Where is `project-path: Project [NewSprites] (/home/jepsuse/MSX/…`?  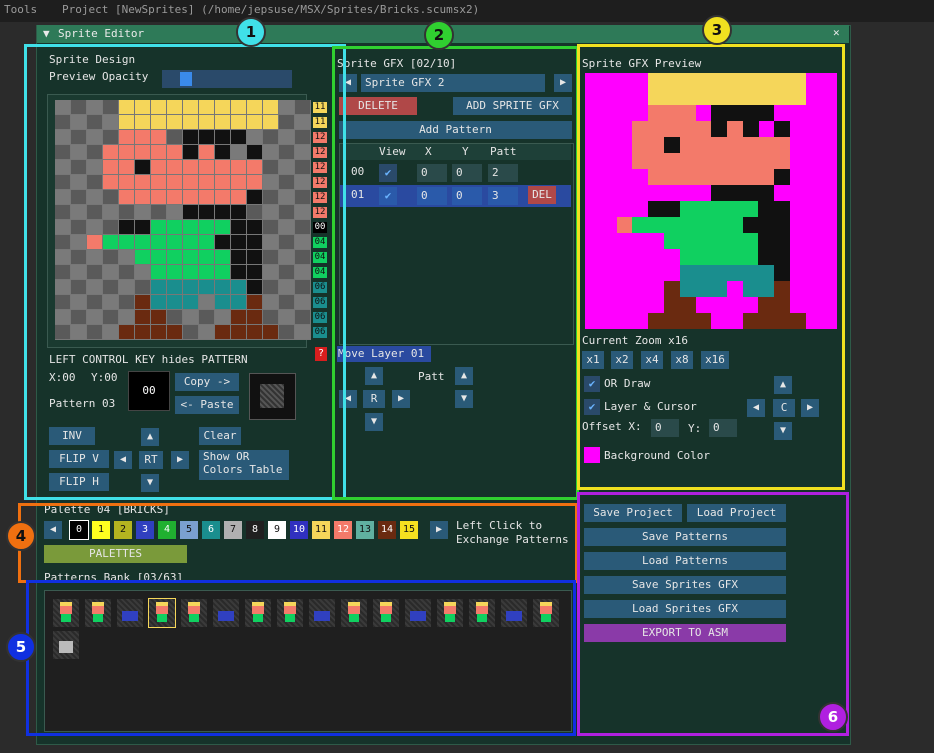
project-path: Project [NewSprites] (/home/jepsuse/MSX/… is located at coordinates (271, 9).